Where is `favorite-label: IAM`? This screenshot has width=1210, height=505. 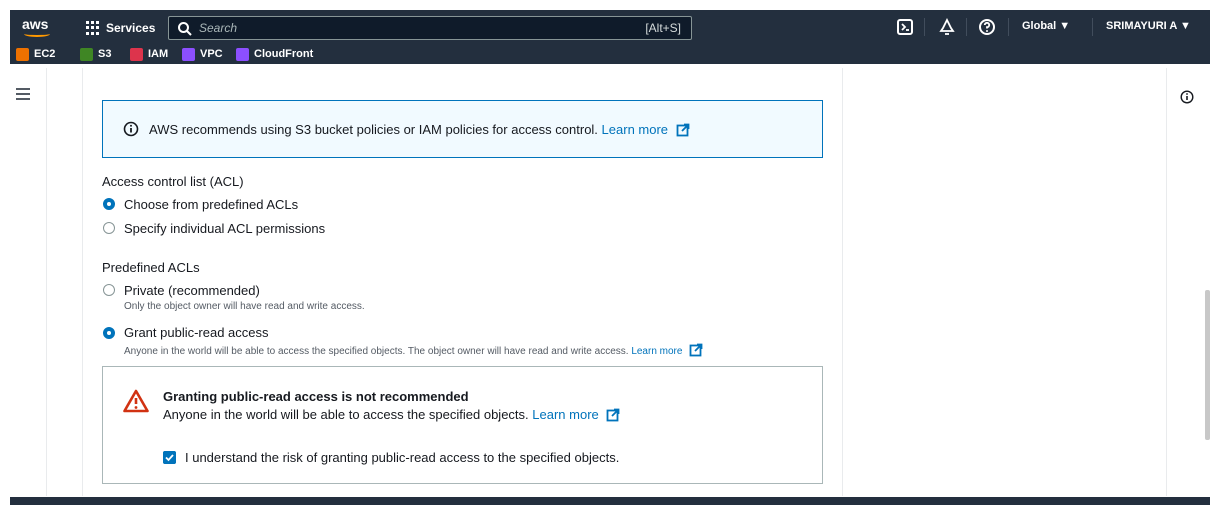
favorite-label: IAM is located at coordinates (158, 54).